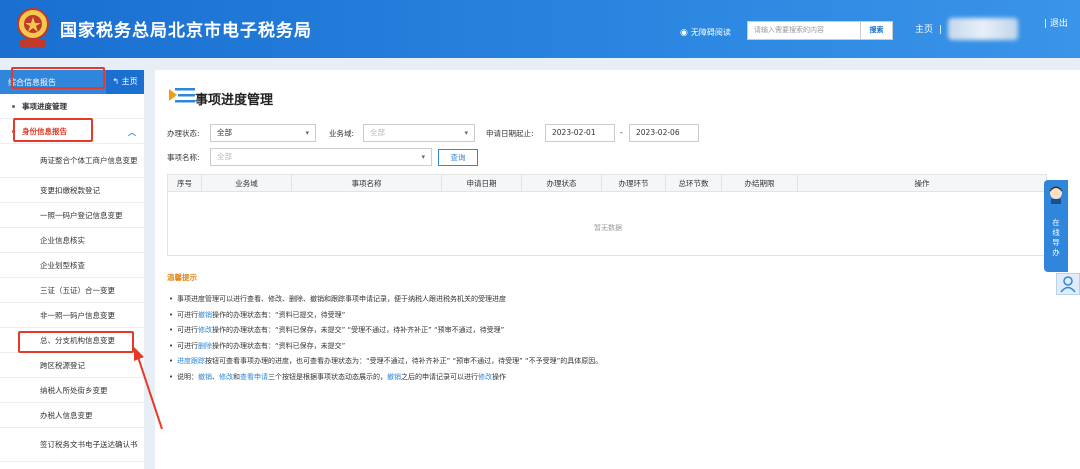 This screenshot has width=1080, height=469. I want to click on table-header: 序号 业务域 事项名称 申请日期 办理状态 办理环节 总环节数 办结期限 操作, so click(607, 183).